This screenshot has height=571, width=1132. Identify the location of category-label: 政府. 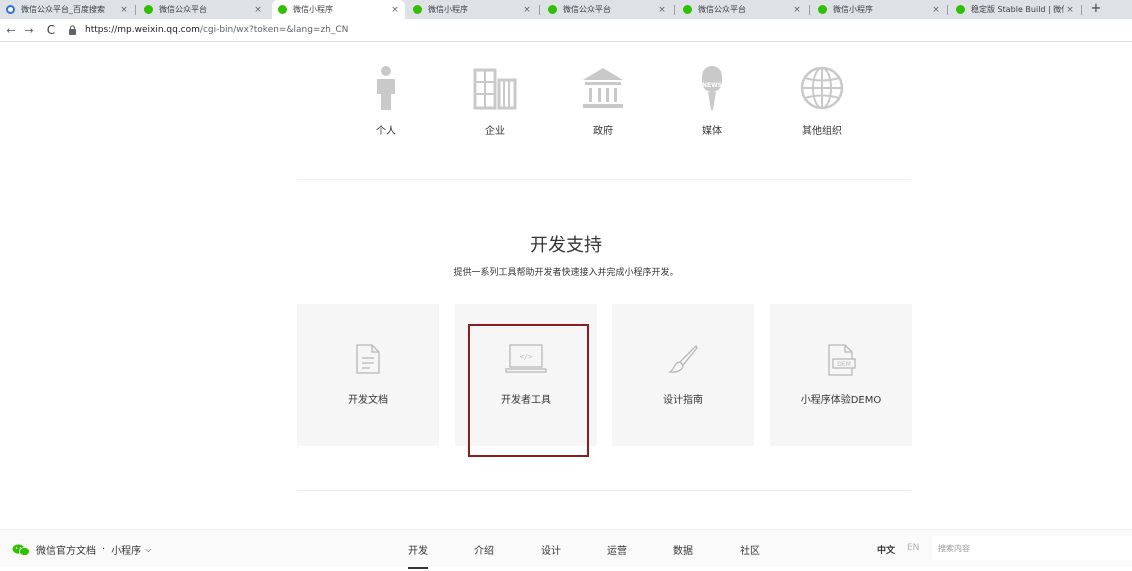
(603, 131).